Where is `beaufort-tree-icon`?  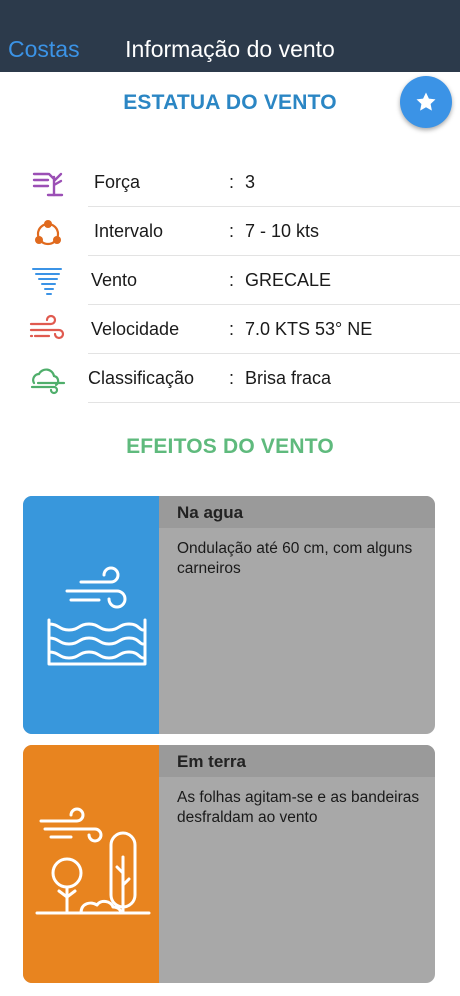
beaufort-tree-icon is located at coordinates (48, 184).